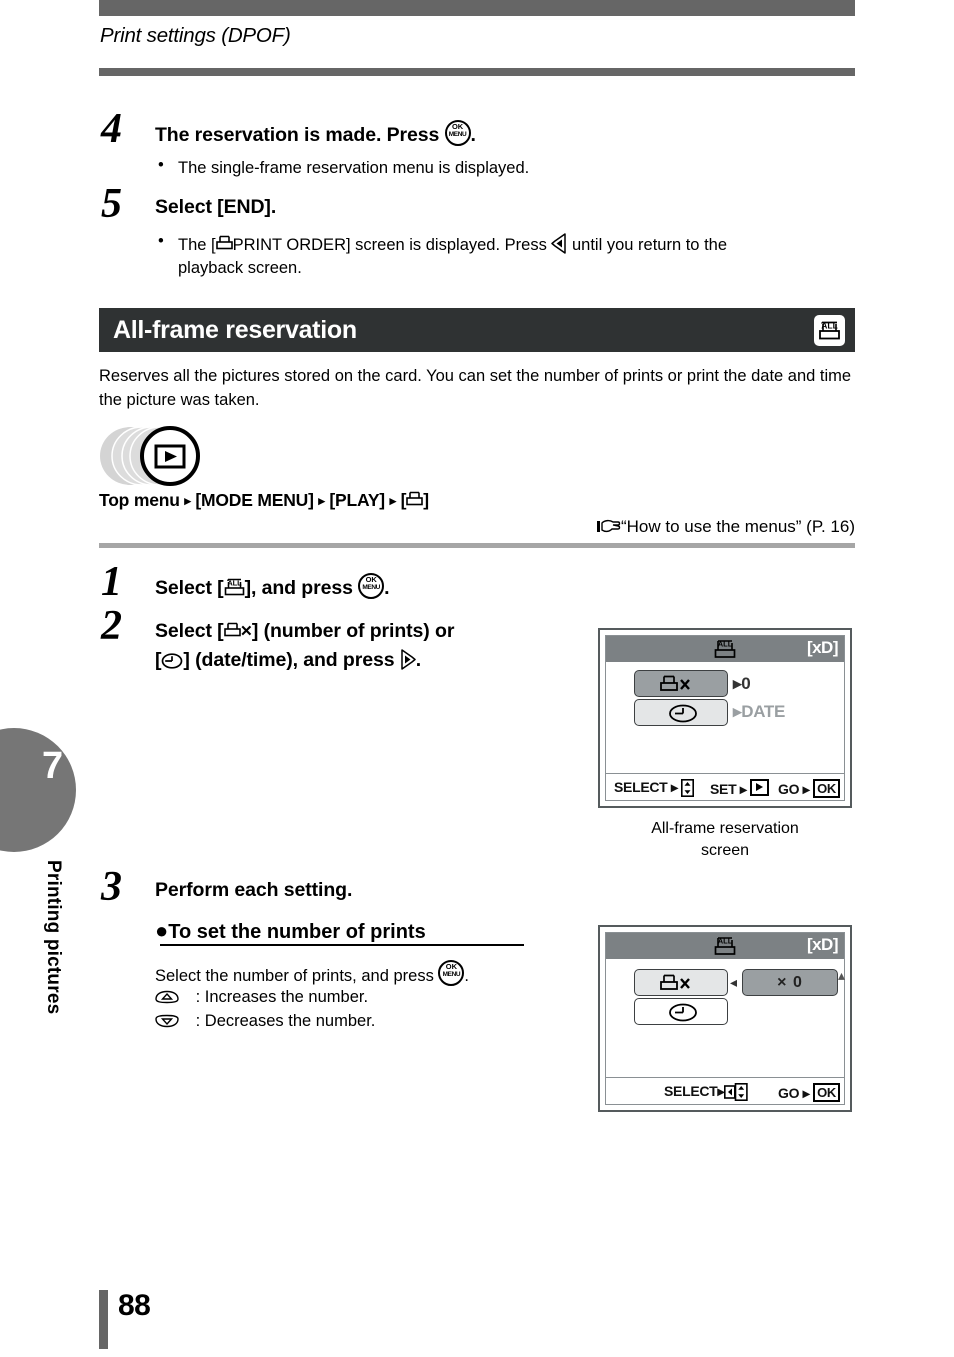 The image size is (954, 1357). I want to click on printer-all-icon: ALL, so click(725, 651).